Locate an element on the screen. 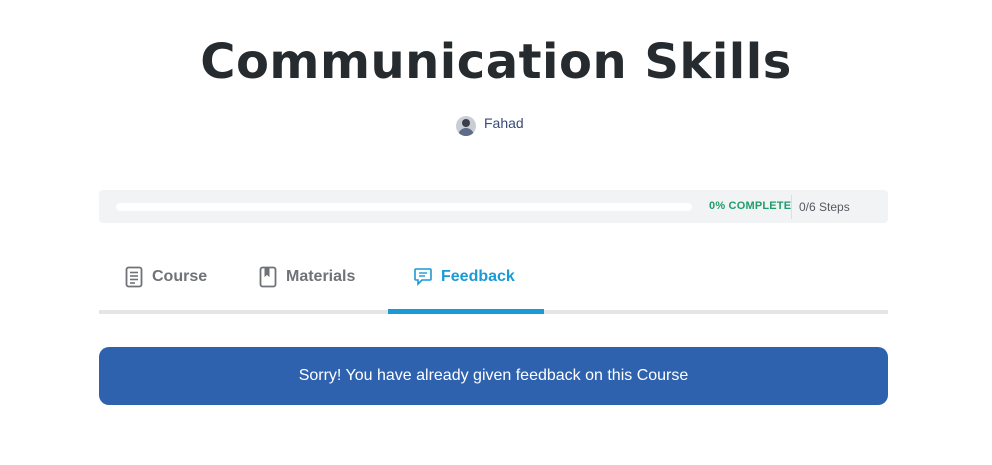 The width and height of the screenshot is (992, 465). author-avatar is located at coordinates (466, 126).